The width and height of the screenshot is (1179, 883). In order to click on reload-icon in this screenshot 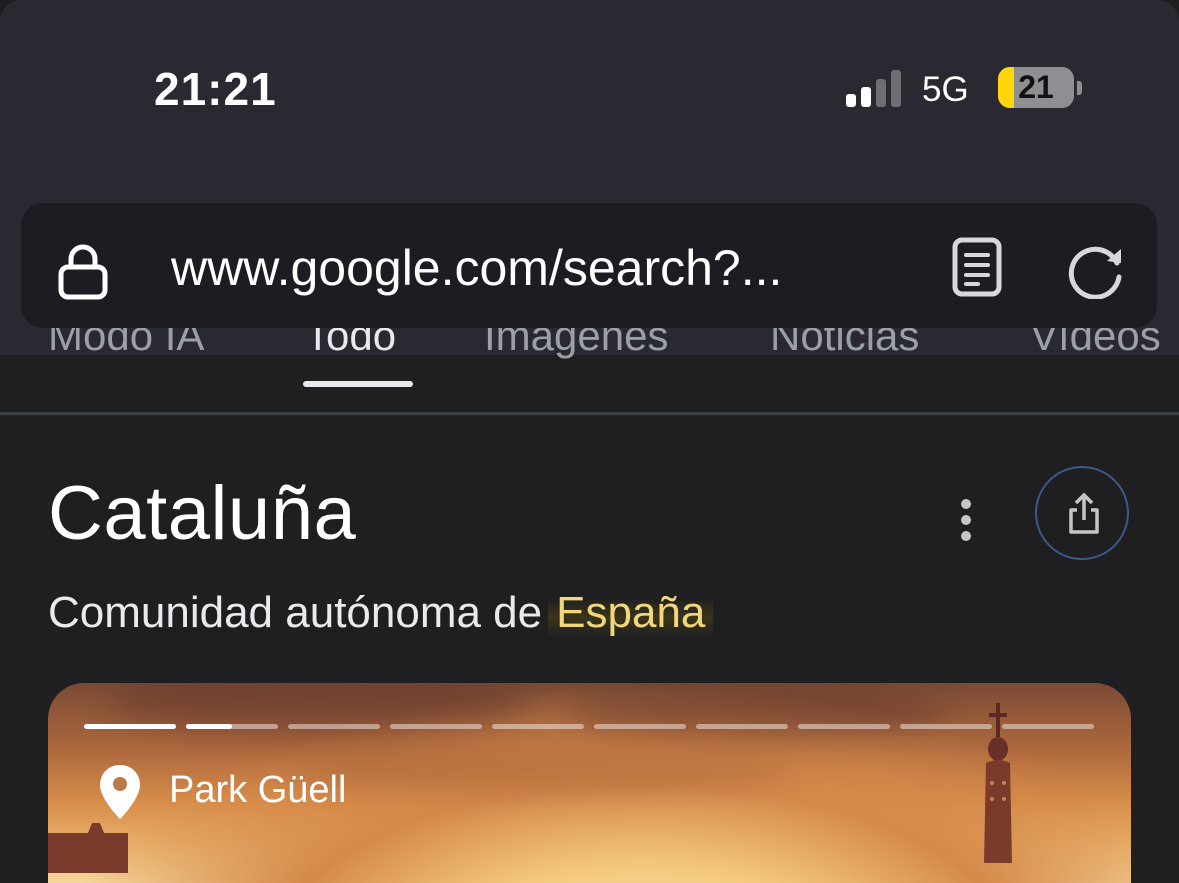, I will do `click(1097, 269)`.